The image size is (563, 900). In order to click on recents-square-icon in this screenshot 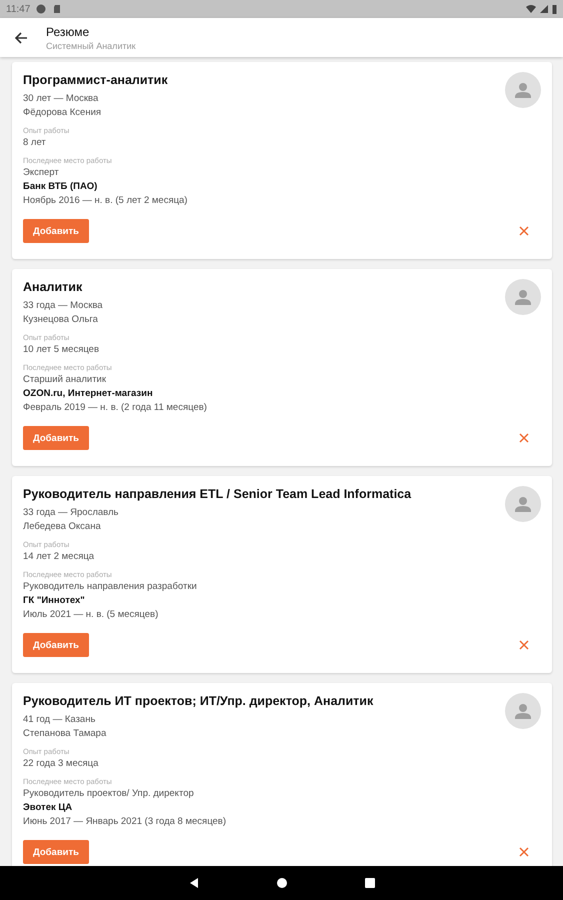, I will do `click(370, 883)`.